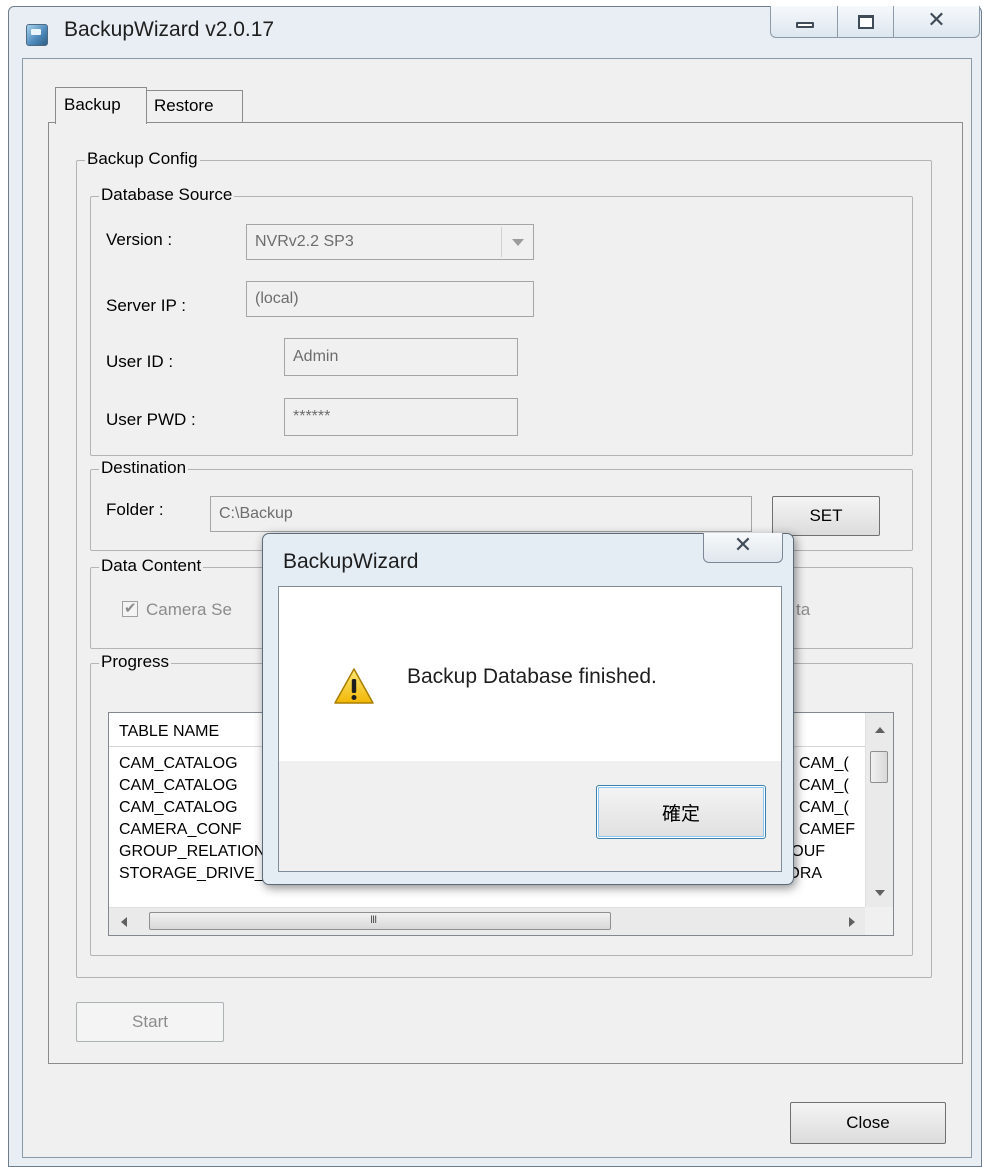 The height and width of the screenshot is (1167, 982). What do you see at coordinates (130, 608) in the screenshot?
I see `camera-settings-checkbox` at bounding box center [130, 608].